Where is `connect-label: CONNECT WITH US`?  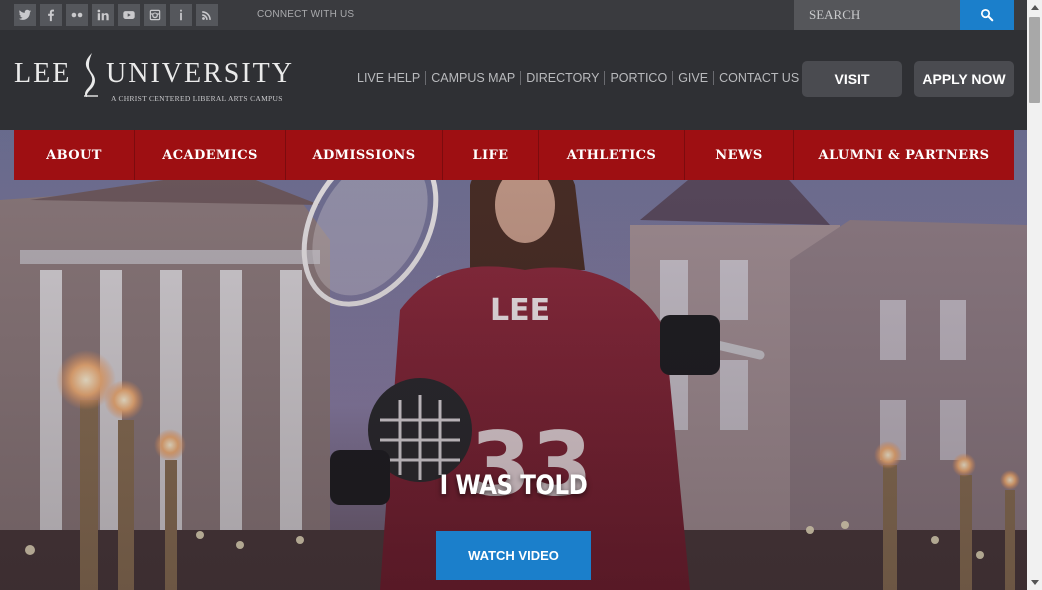
connect-label: CONNECT WITH US is located at coordinates (306, 14).